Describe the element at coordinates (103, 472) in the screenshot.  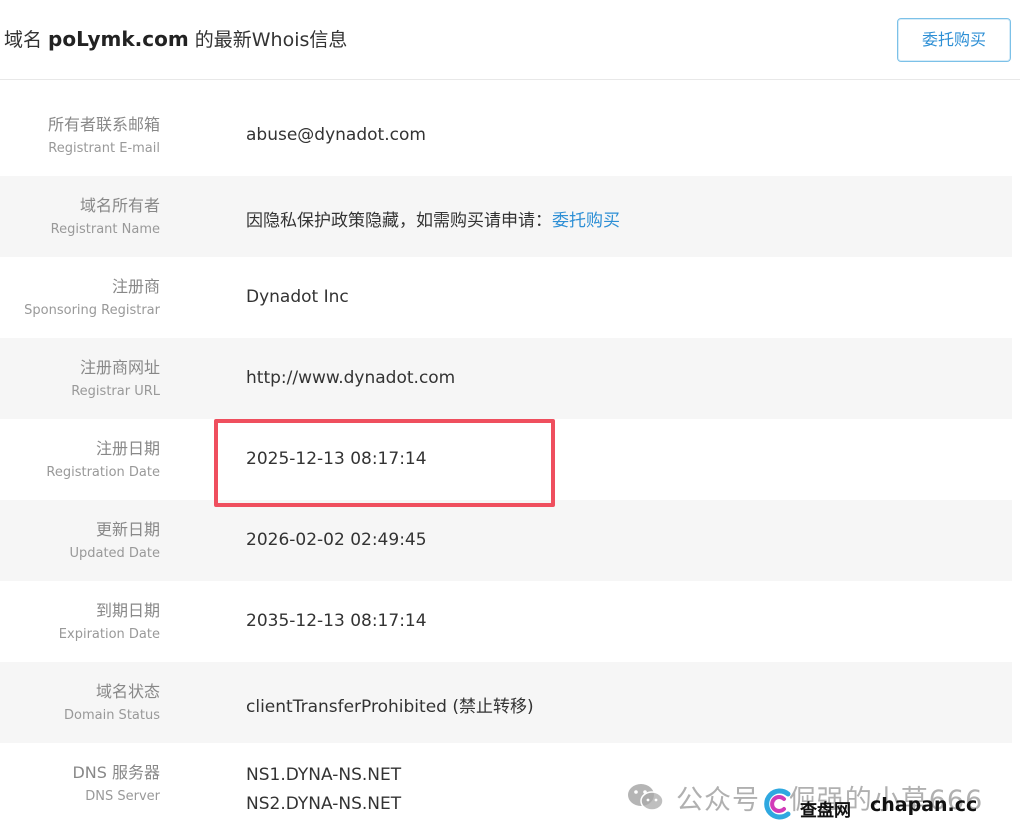
I see `label-en: Registration Date` at that location.